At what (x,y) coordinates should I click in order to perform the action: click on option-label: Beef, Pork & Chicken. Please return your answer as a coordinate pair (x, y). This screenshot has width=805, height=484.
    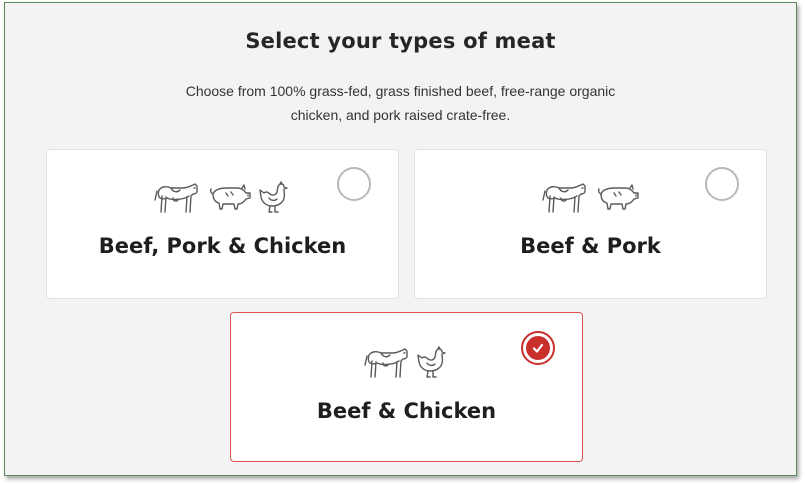
    Looking at the image, I should click on (222, 246).